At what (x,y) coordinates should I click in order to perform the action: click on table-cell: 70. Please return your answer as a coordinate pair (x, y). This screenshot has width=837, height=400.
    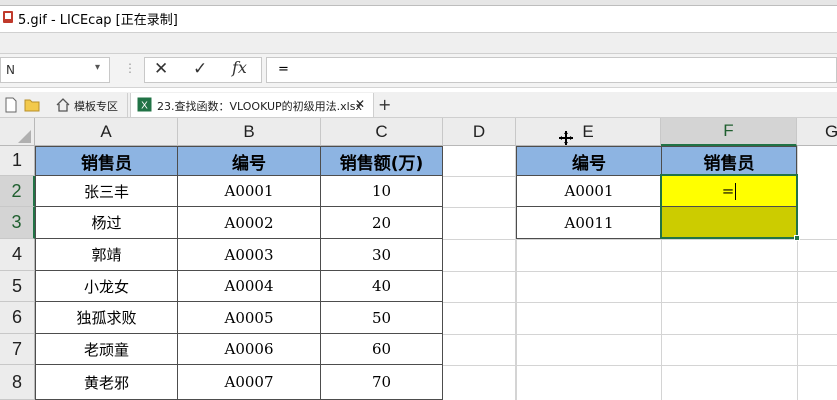
    Looking at the image, I should click on (381, 382).